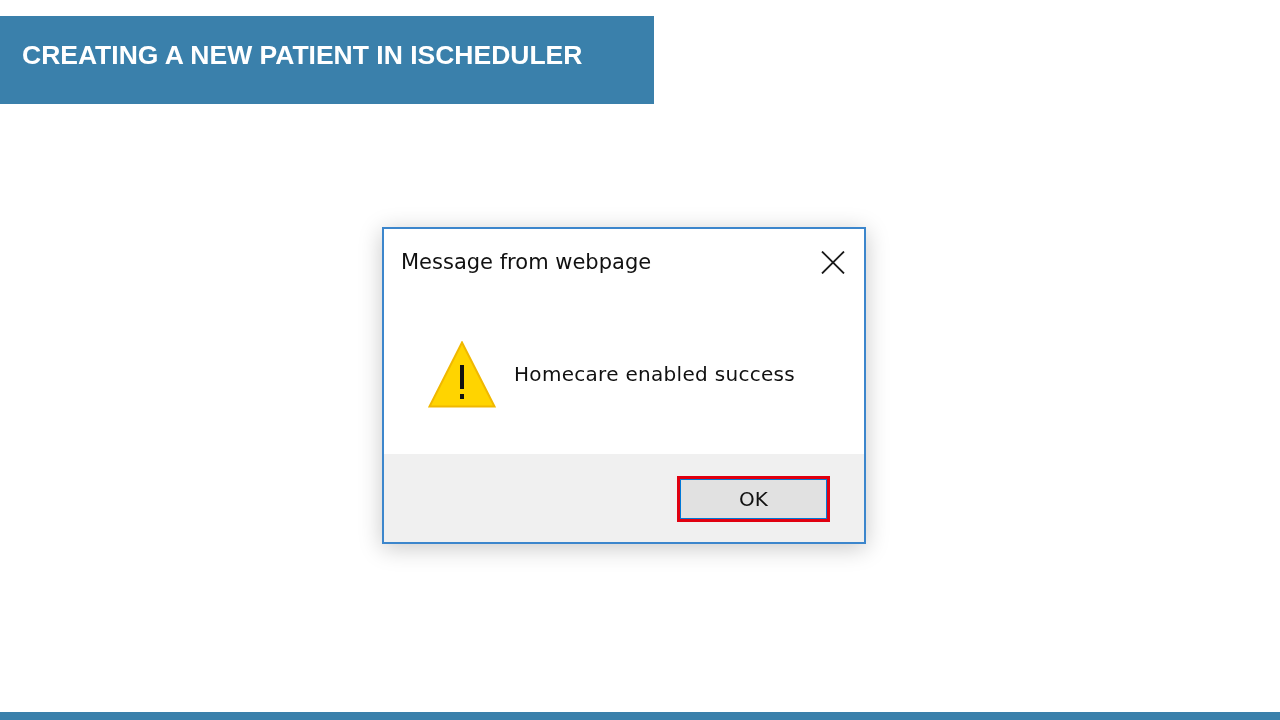 The width and height of the screenshot is (1280, 720). What do you see at coordinates (833, 262) in the screenshot?
I see `close-icon` at bounding box center [833, 262].